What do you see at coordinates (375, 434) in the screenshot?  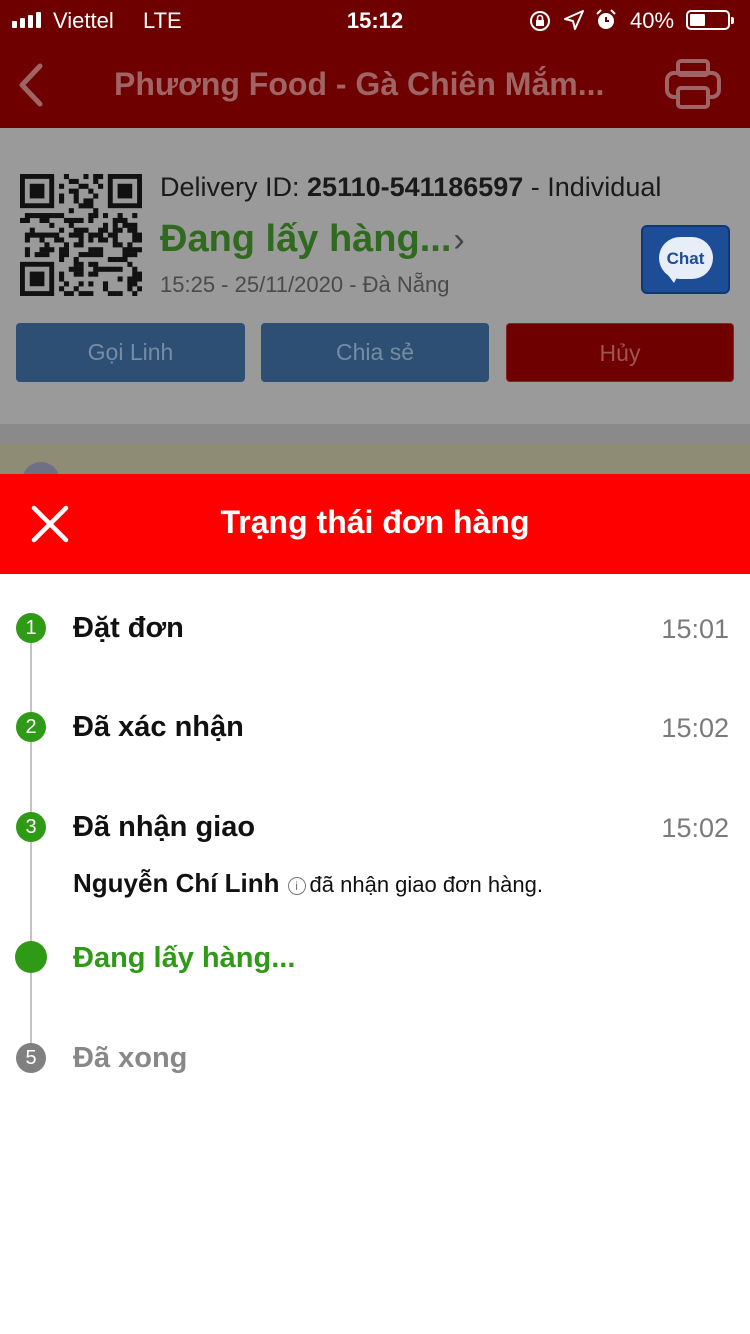 I see `section-divider` at bounding box center [375, 434].